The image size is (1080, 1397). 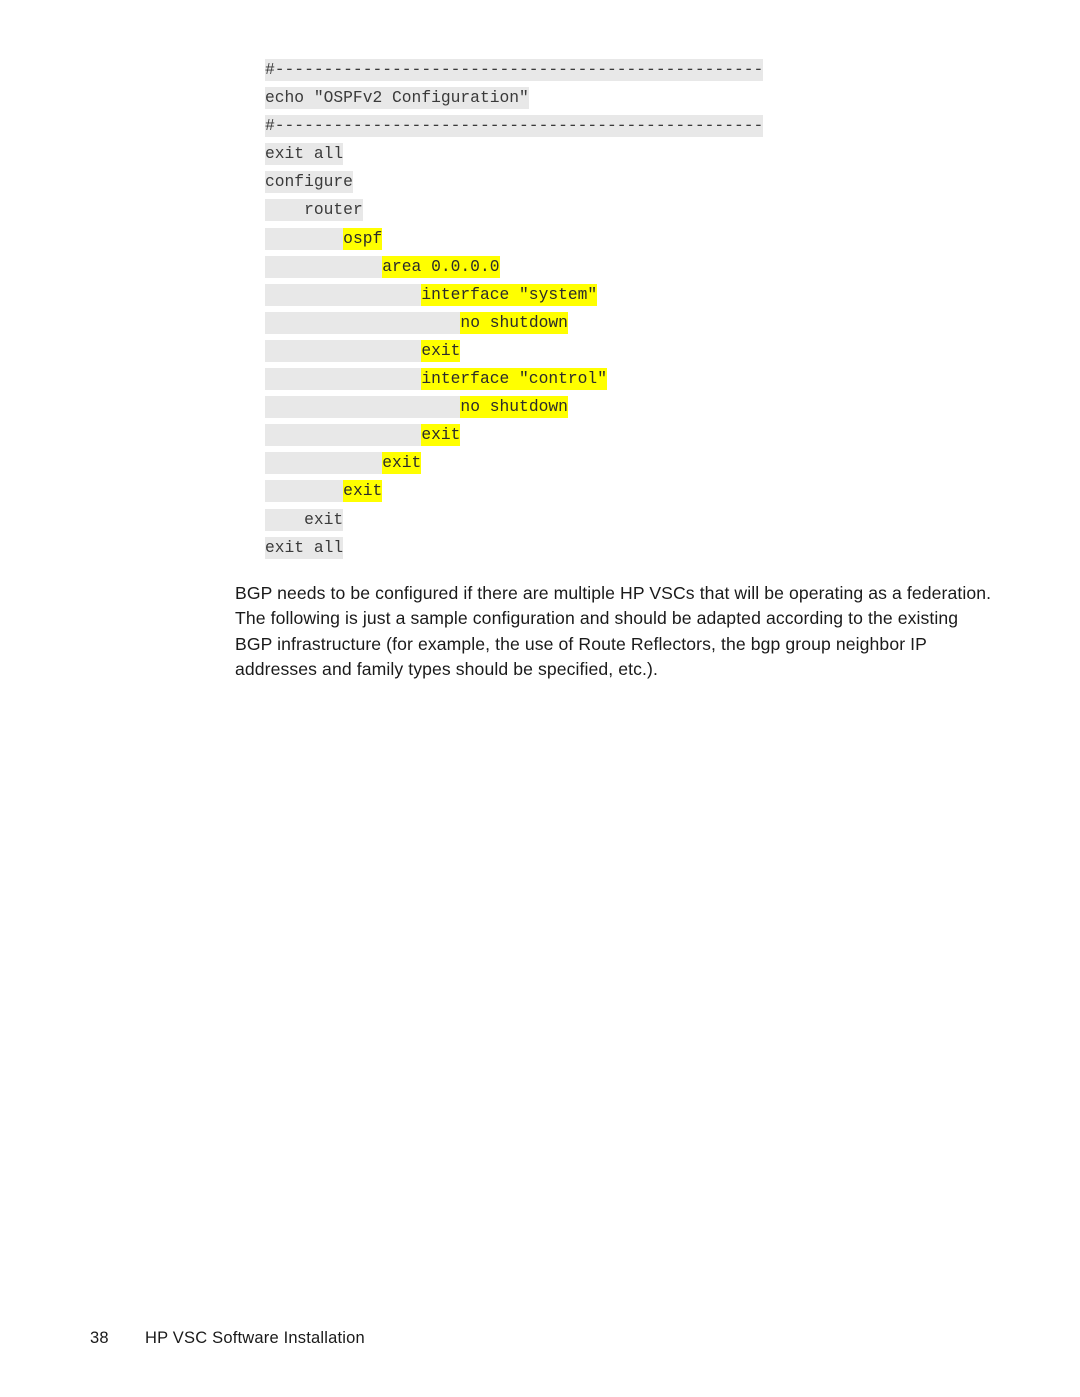 I want to click on code-text-highlighted: ospf, so click(x=363, y=238).